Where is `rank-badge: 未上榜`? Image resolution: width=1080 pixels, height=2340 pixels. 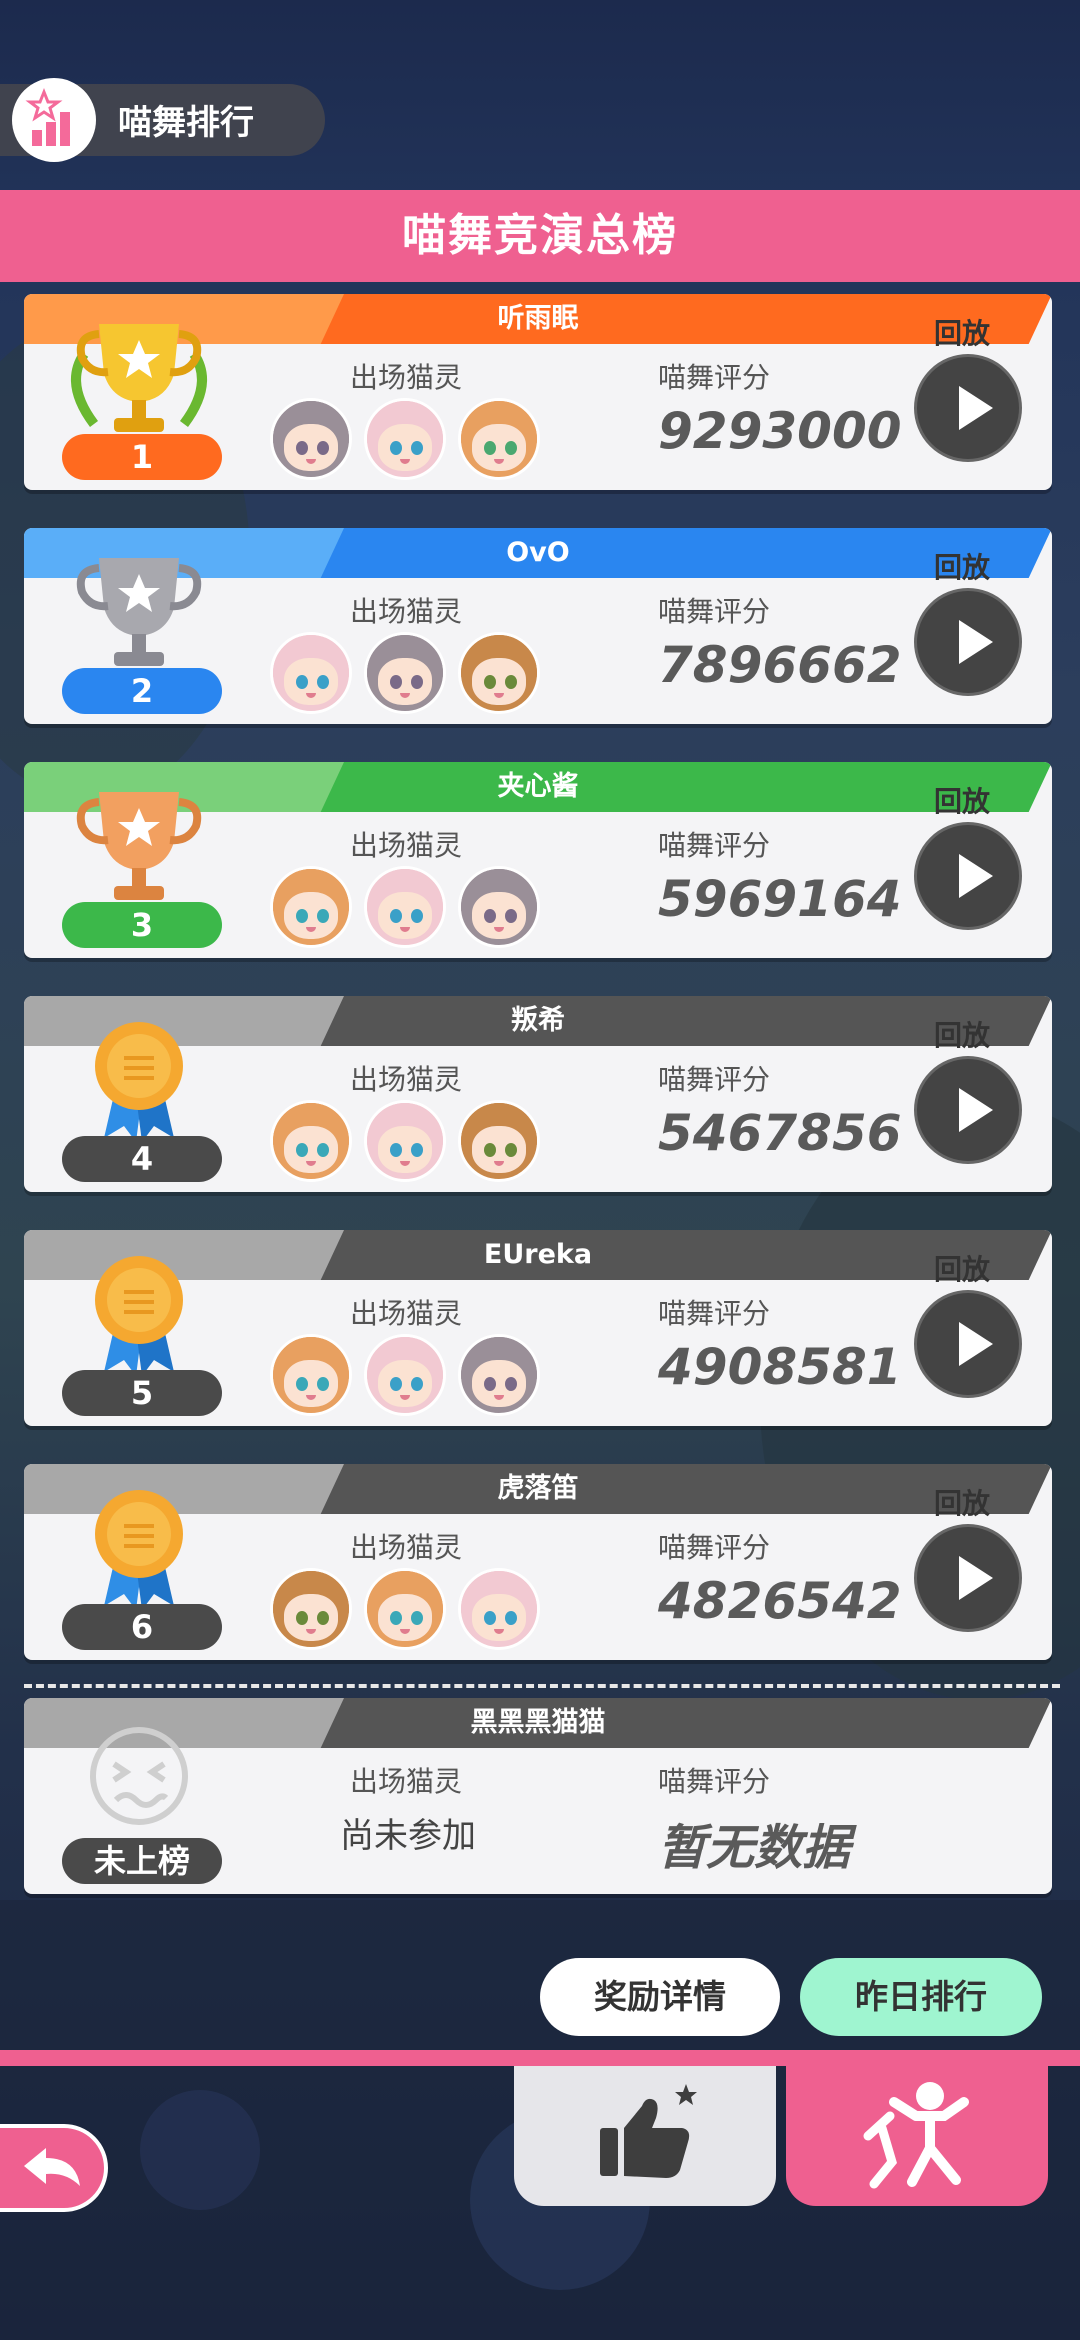 rank-badge: 未上榜 is located at coordinates (142, 1861).